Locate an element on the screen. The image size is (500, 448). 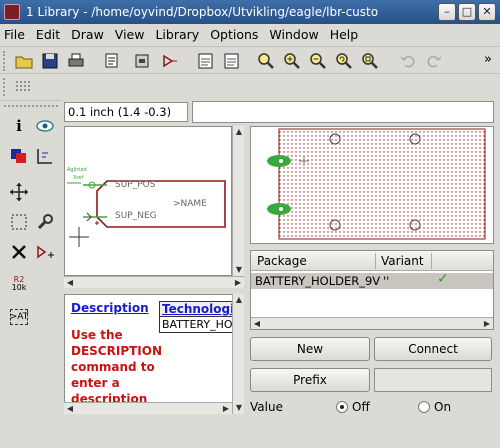
symbol-icon is located at coordinates (170, 61).